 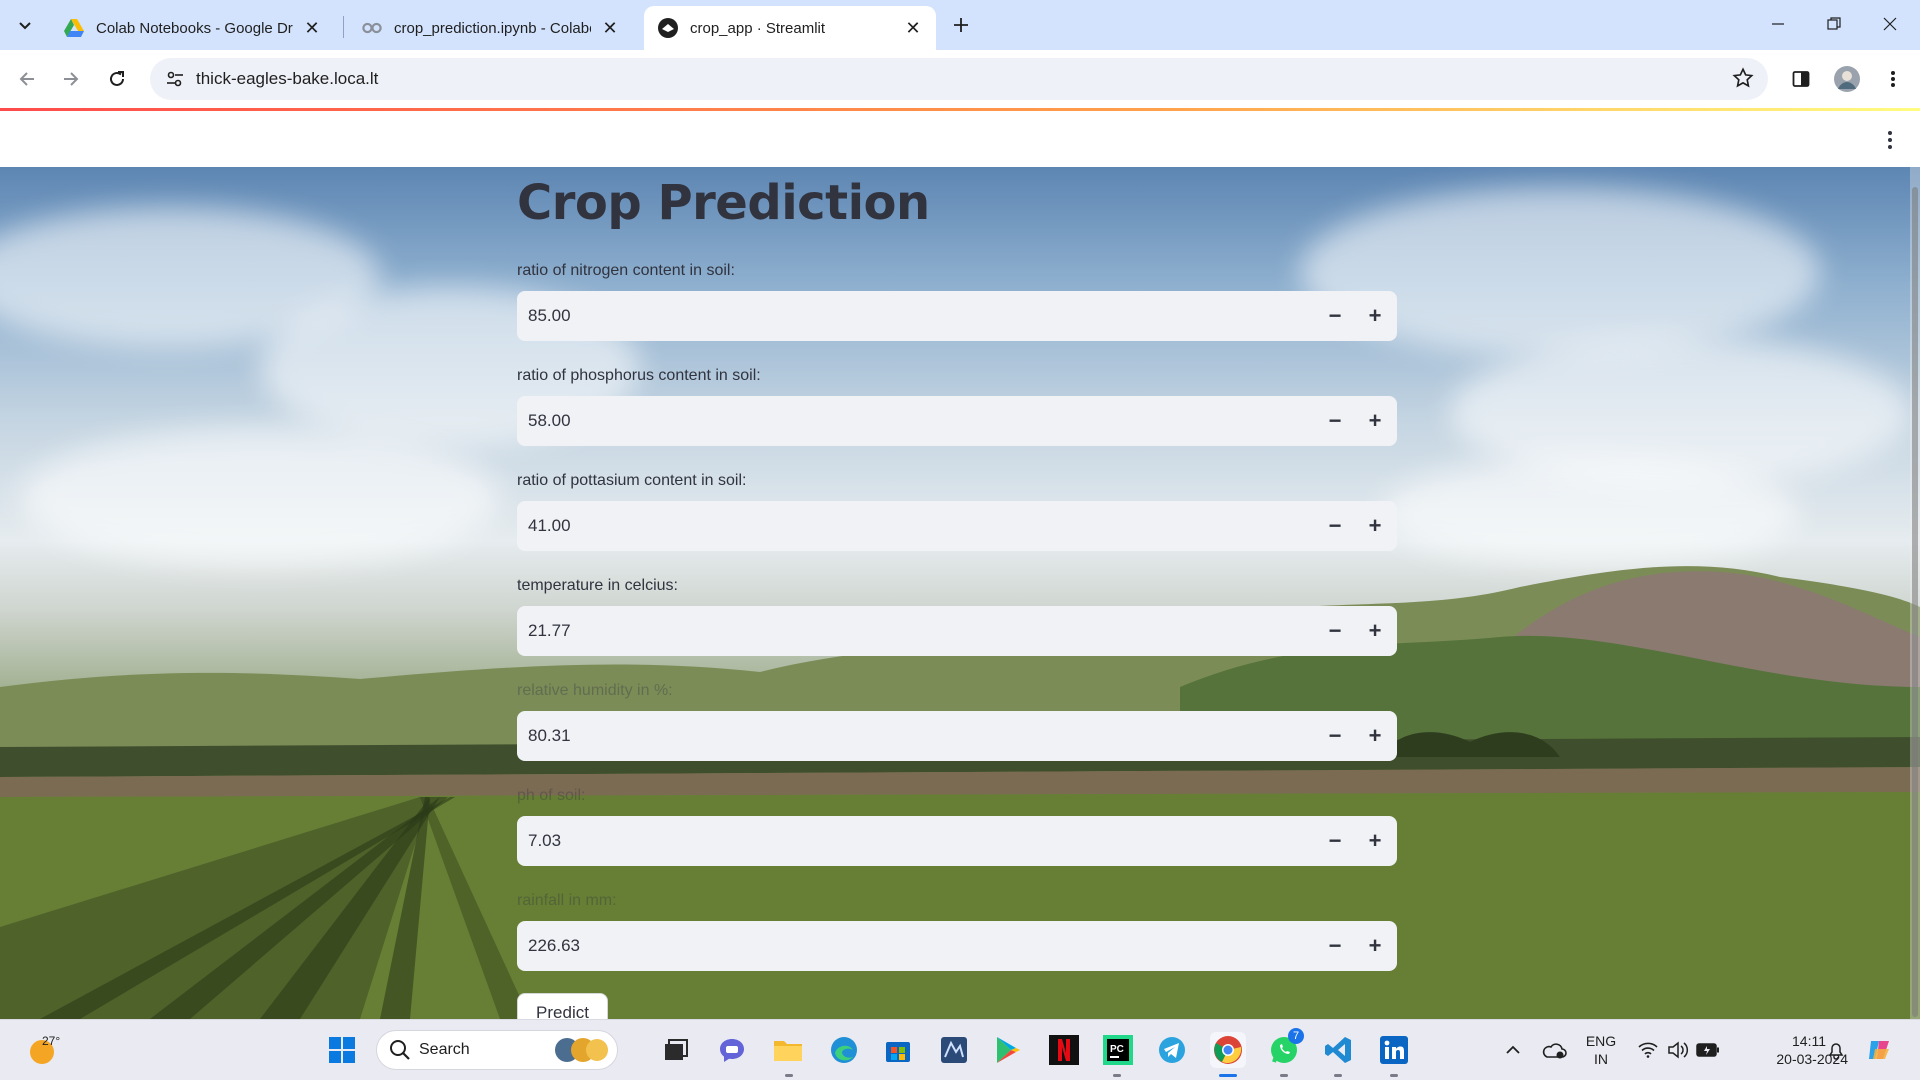 I want to click on profile-avatar, so click(x=1847, y=79).